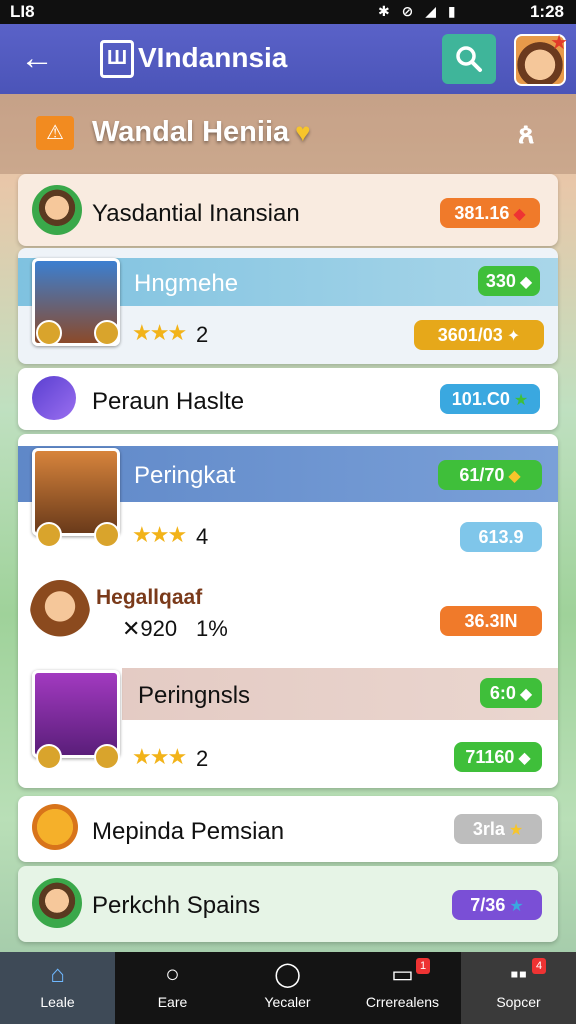 The width and height of the screenshot is (576, 1024). What do you see at coordinates (55, 133) in the screenshot?
I see `warning-icon: ⚠` at bounding box center [55, 133].